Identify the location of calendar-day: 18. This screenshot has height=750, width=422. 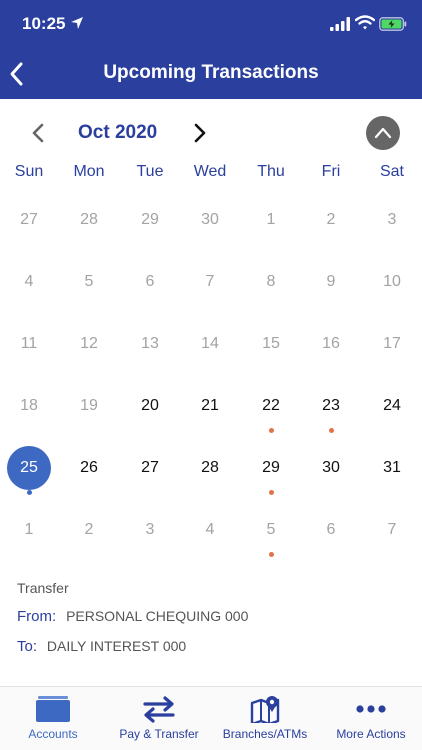
(29, 407).